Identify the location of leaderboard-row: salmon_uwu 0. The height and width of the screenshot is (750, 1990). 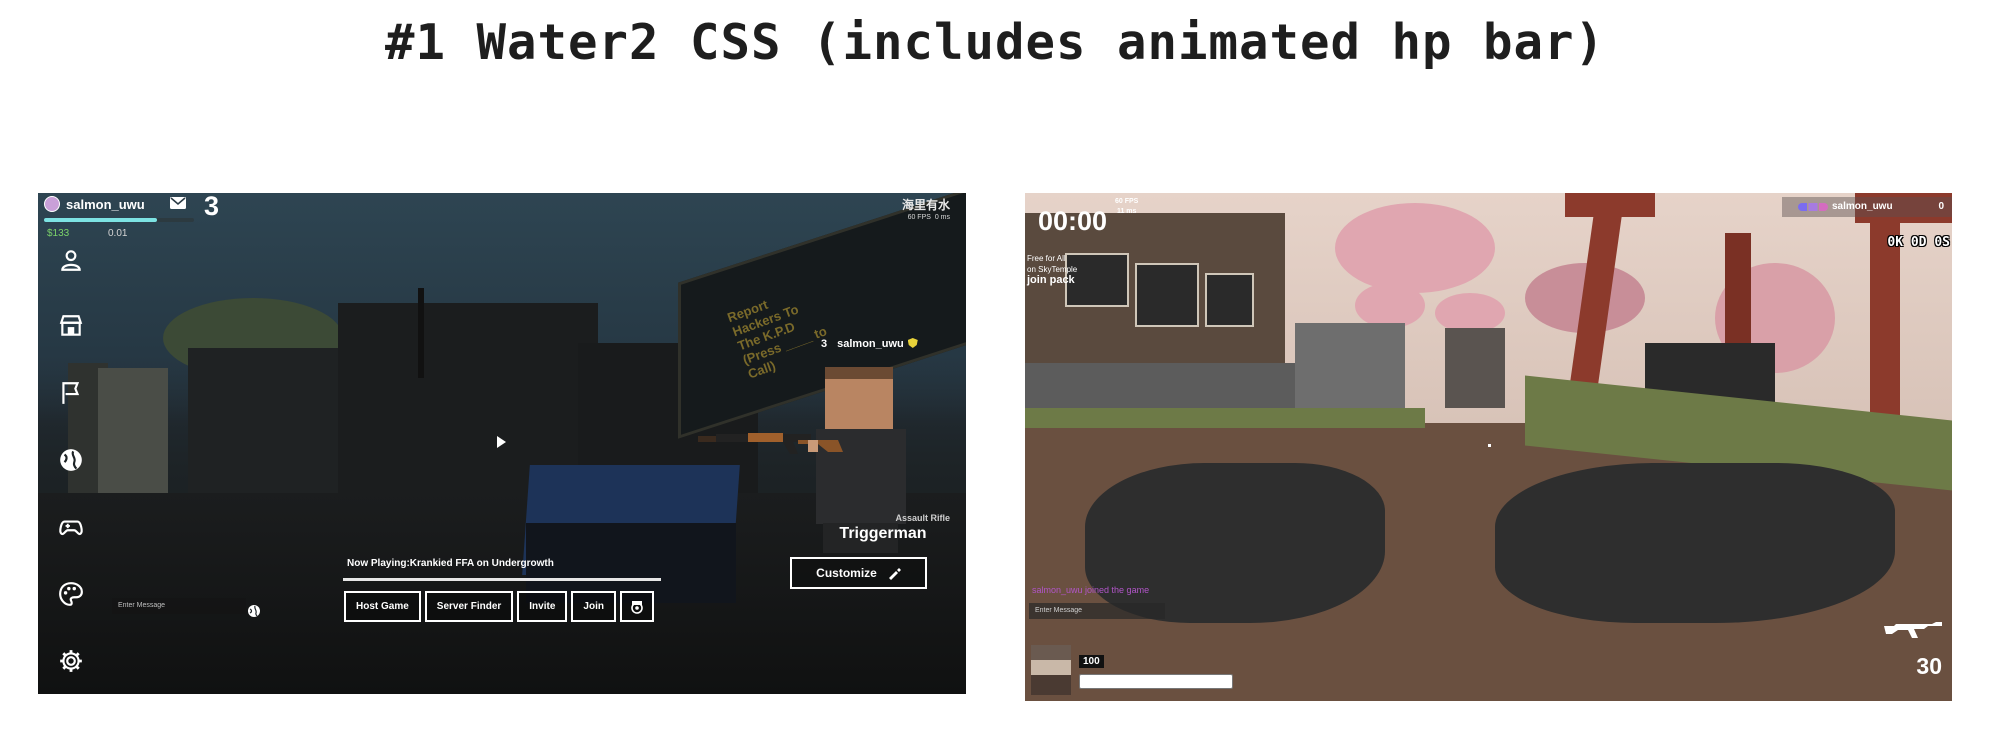
(1867, 207).